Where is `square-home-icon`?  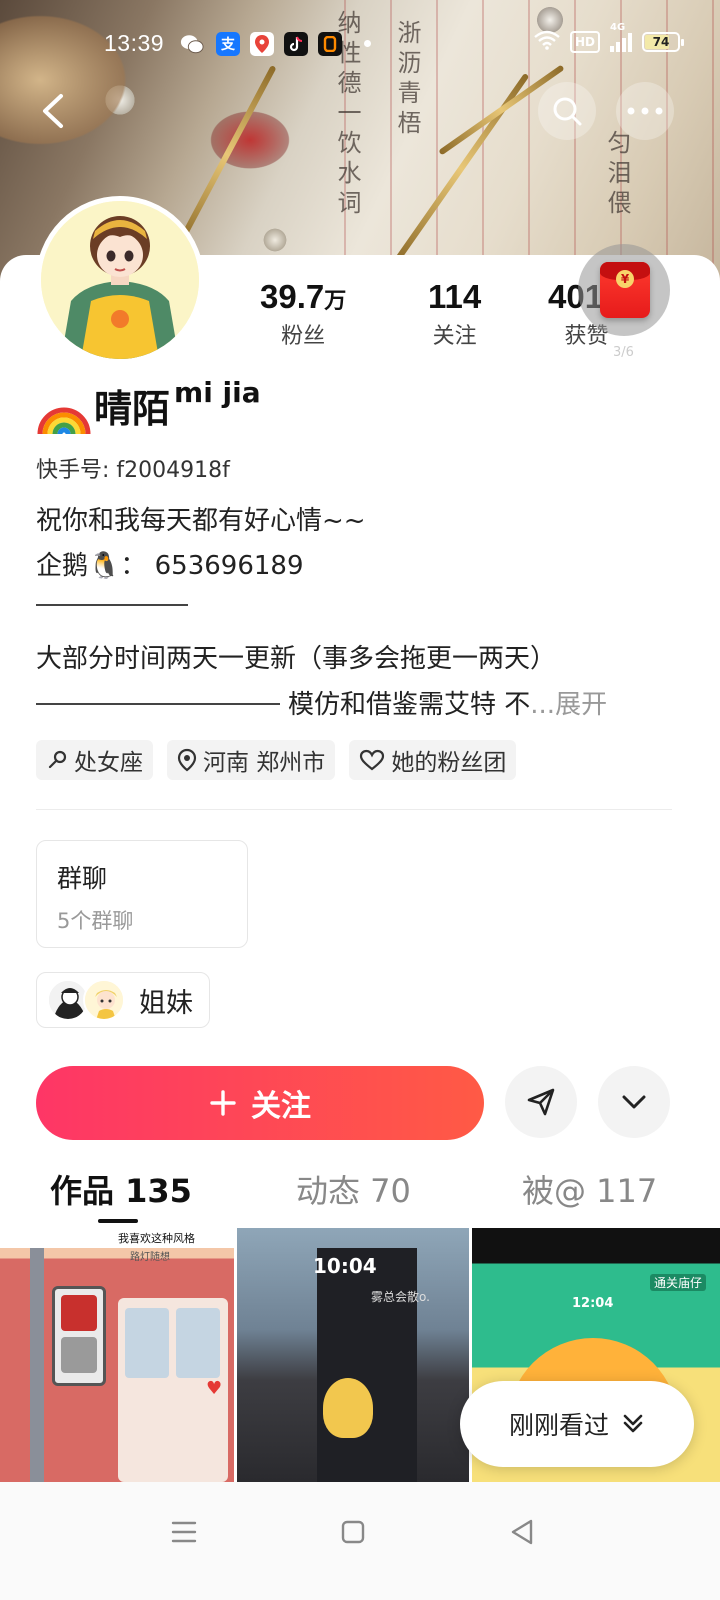 square-home-icon is located at coordinates (353, 1532).